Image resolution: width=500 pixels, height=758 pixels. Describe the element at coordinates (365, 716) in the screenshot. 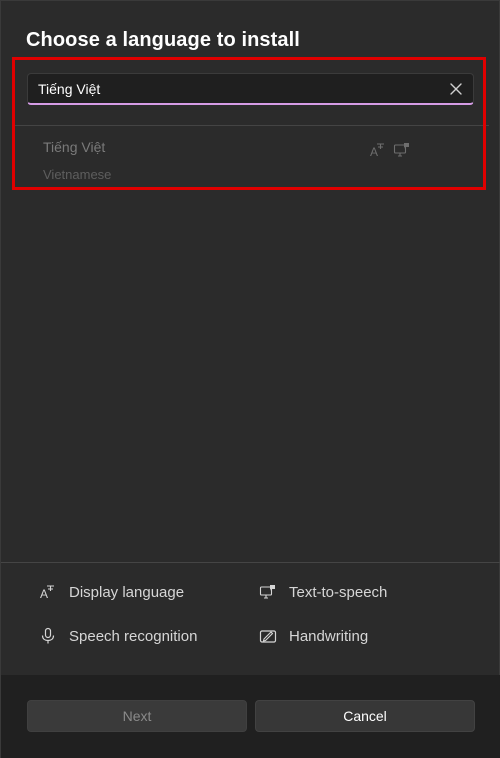

I see `cancel-button: Cancel` at that location.